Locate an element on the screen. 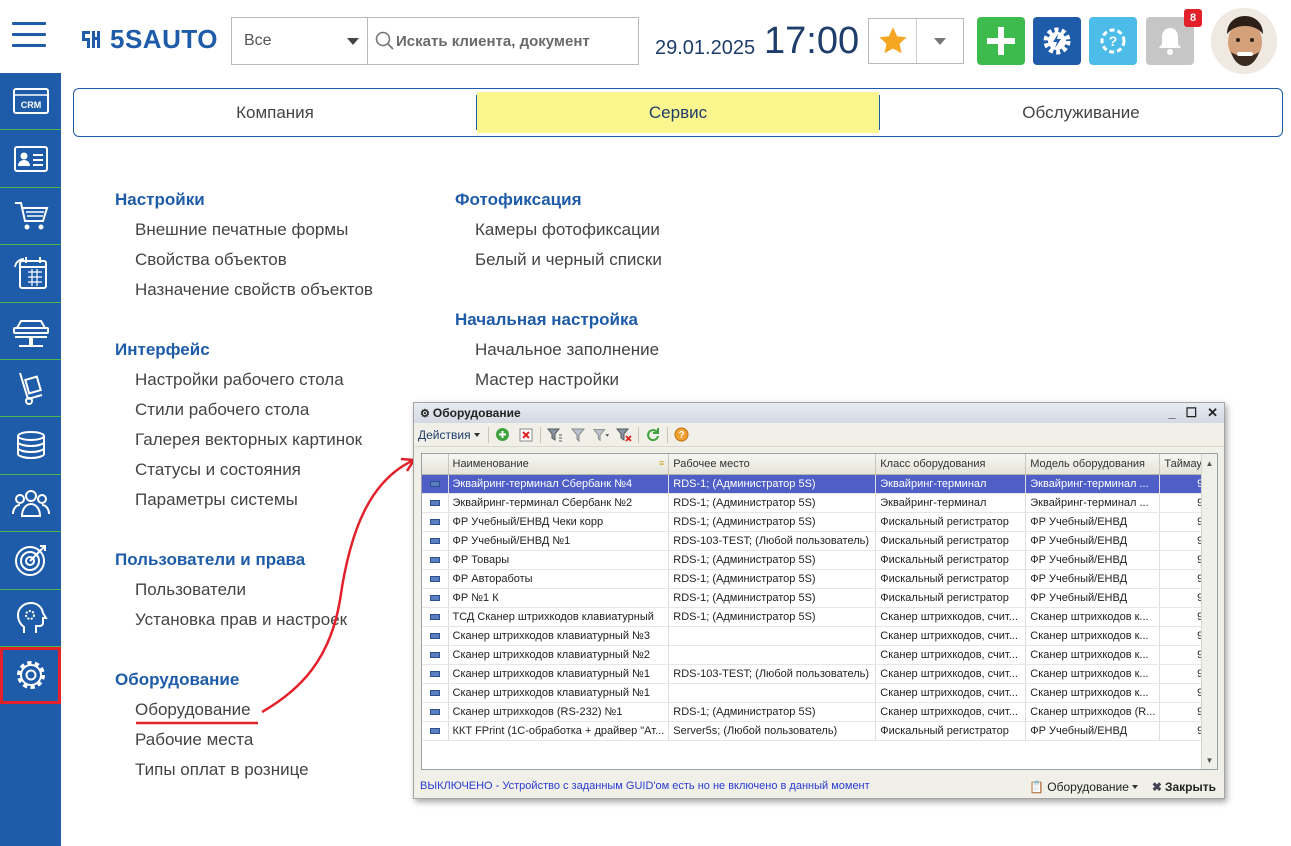 The height and width of the screenshot is (846, 1291). equipment-footer-menu-button: 📋 Оборудование is located at coordinates (1083, 787).